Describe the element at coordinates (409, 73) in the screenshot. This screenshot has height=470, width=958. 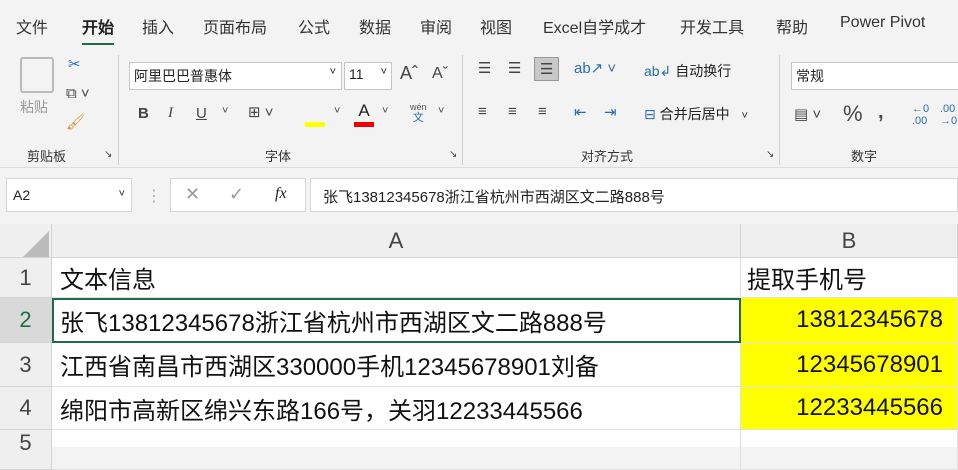
I see `increase-font-icon: Aˆ` at that location.